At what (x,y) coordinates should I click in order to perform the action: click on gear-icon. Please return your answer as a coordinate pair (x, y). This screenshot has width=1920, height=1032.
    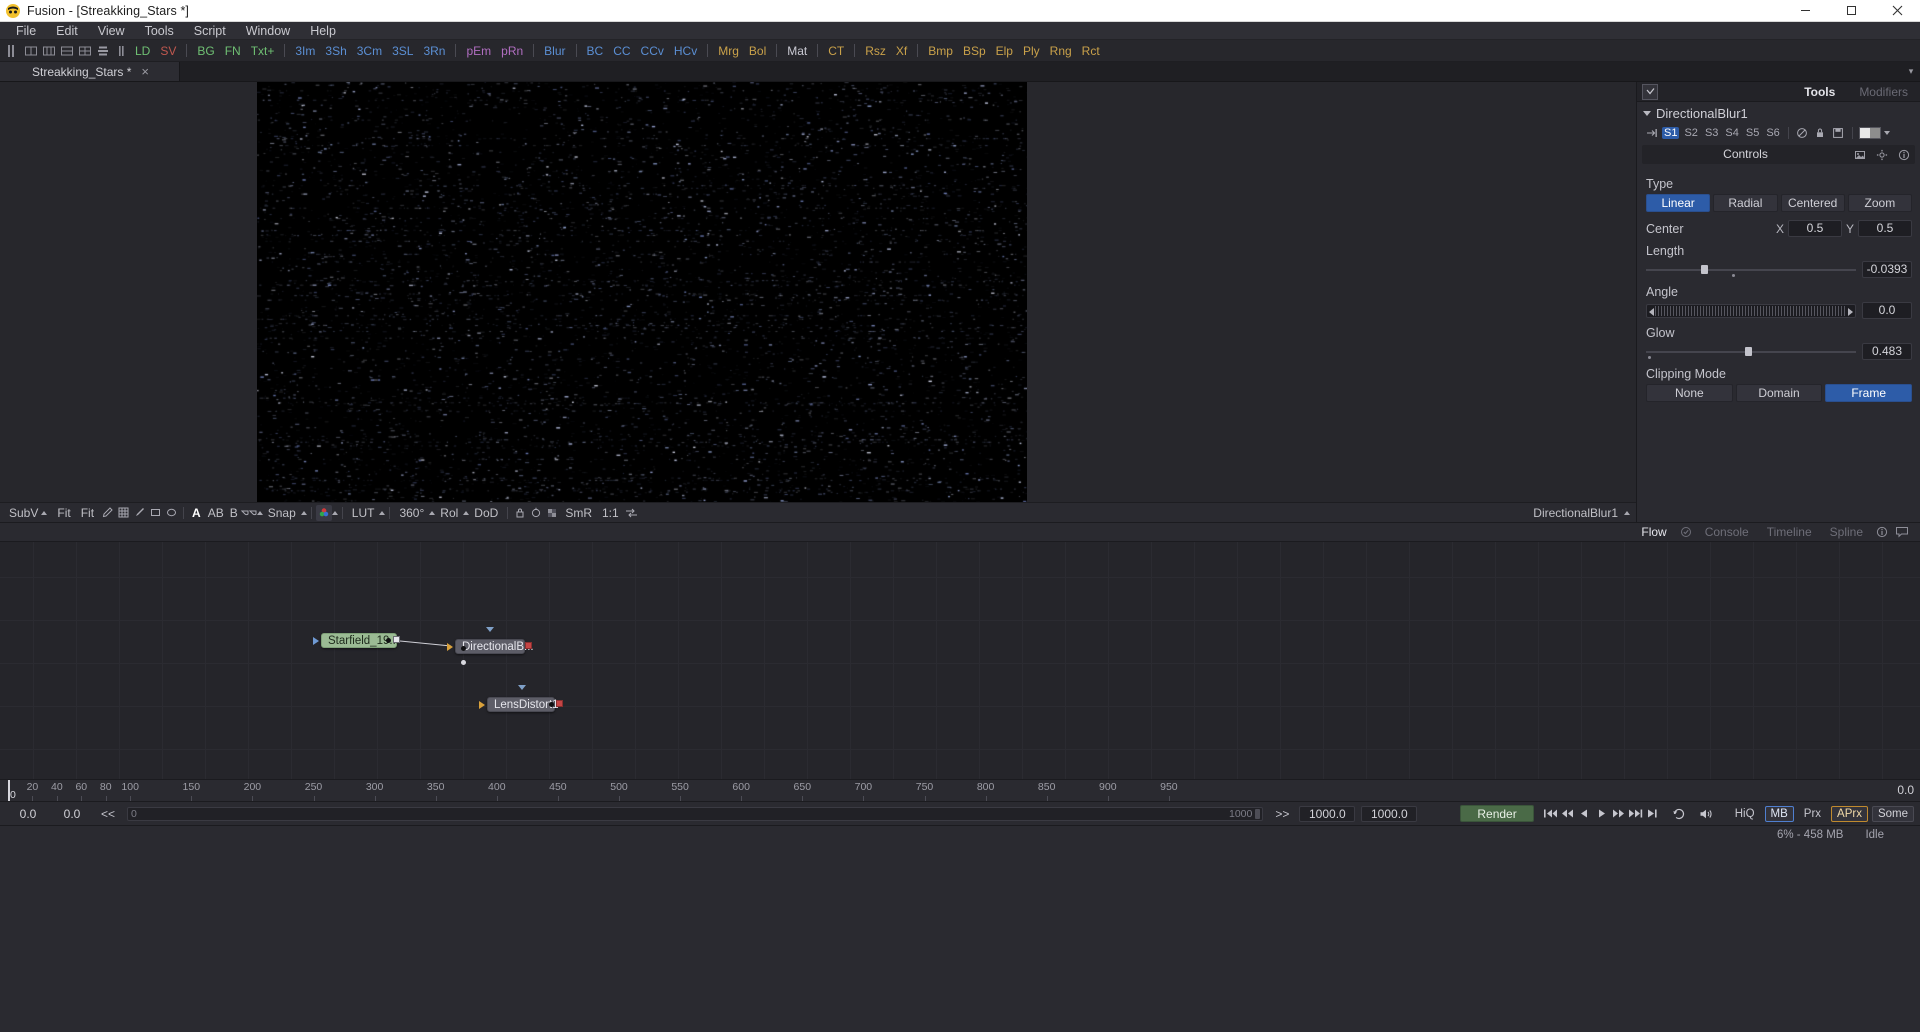
    Looking at the image, I should click on (1882, 155).